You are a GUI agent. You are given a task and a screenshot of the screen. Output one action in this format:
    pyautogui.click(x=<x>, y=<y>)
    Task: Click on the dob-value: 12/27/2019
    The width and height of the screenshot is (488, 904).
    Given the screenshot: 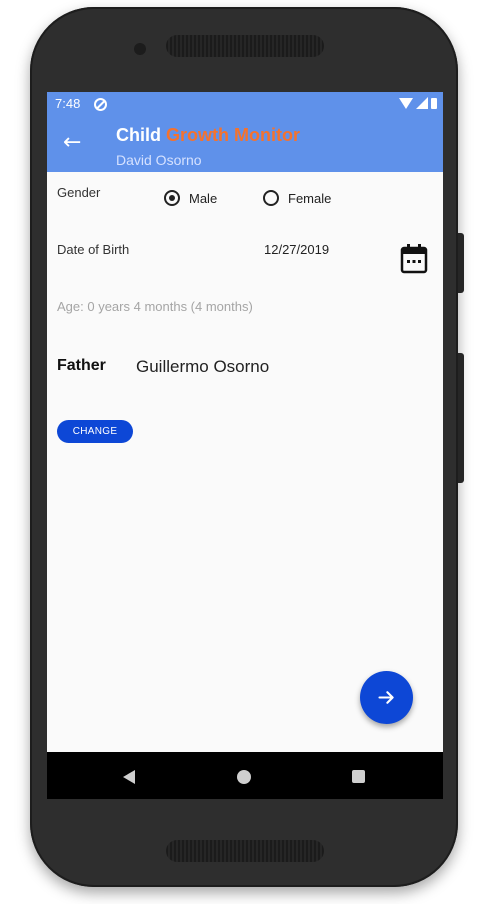 What is the action you would take?
    pyautogui.click(x=296, y=249)
    